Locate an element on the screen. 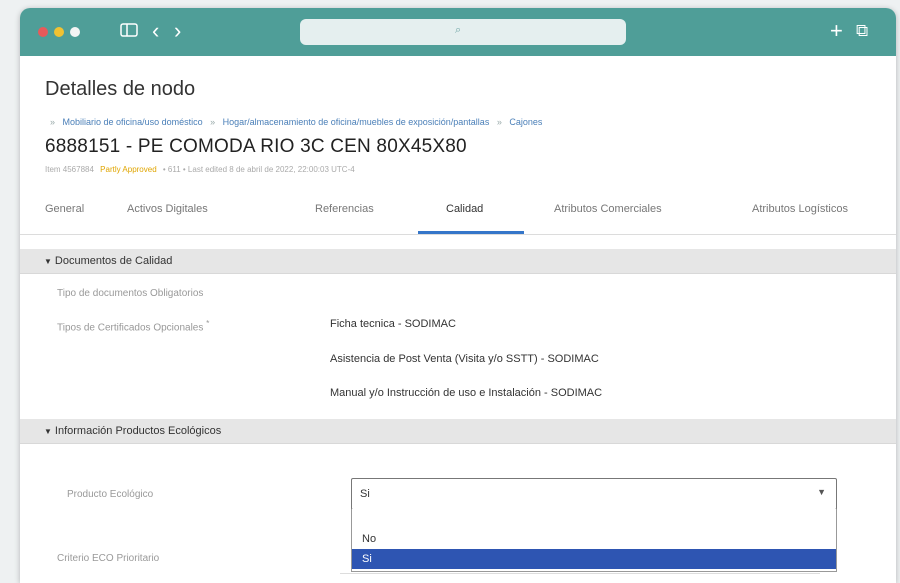  close-window-dot is located at coordinates (43, 32).